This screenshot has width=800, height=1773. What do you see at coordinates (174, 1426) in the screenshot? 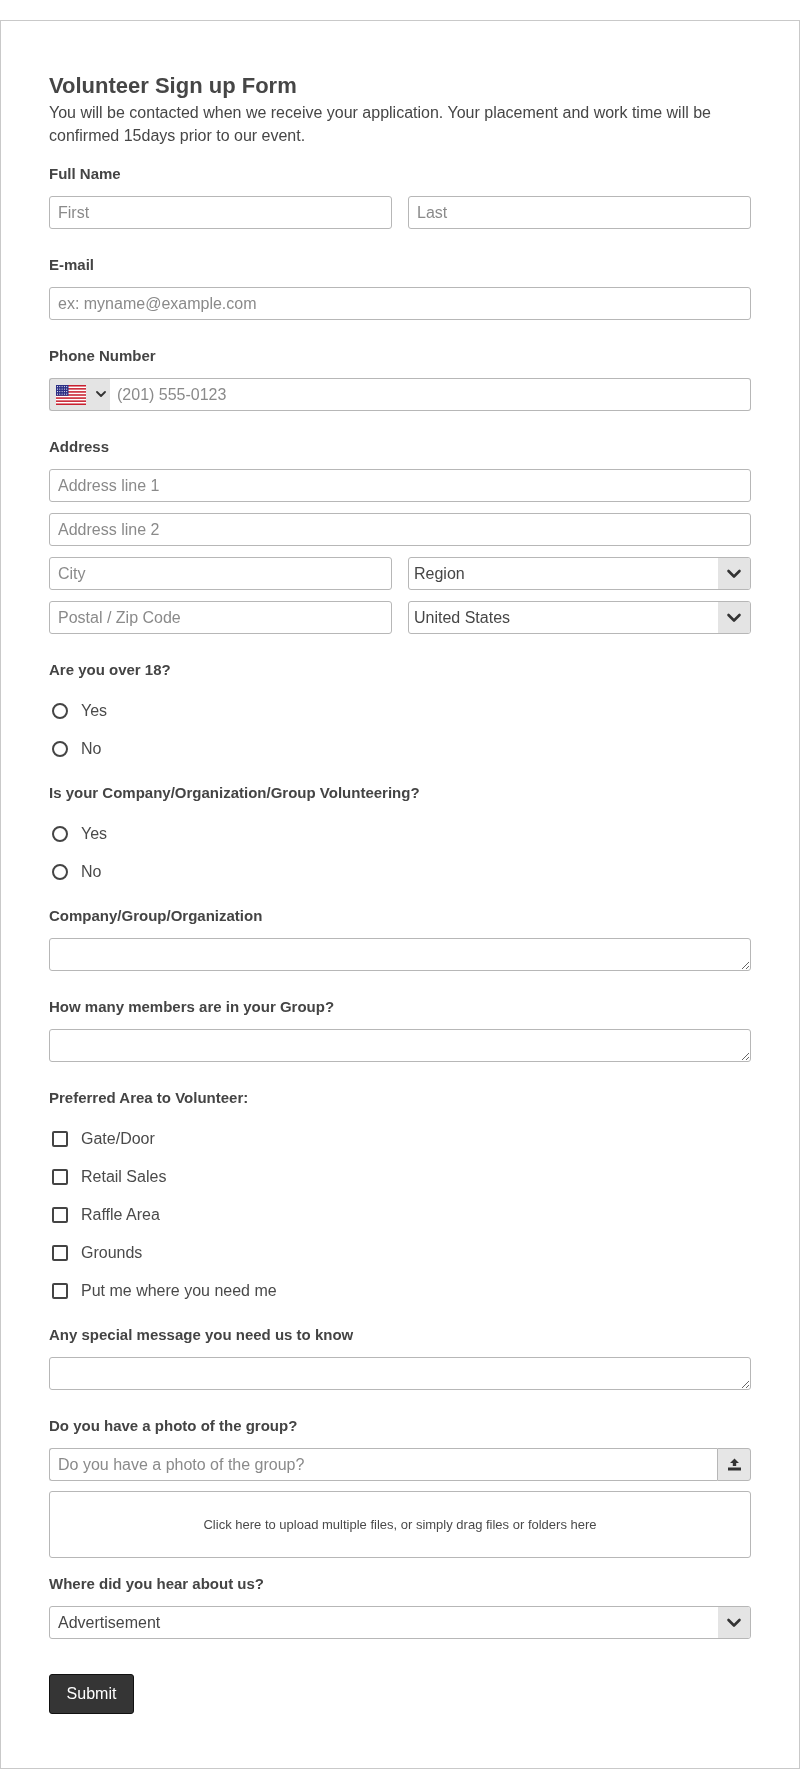
I see `field-label: Do you have a photo of the group?` at bounding box center [174, 1426].